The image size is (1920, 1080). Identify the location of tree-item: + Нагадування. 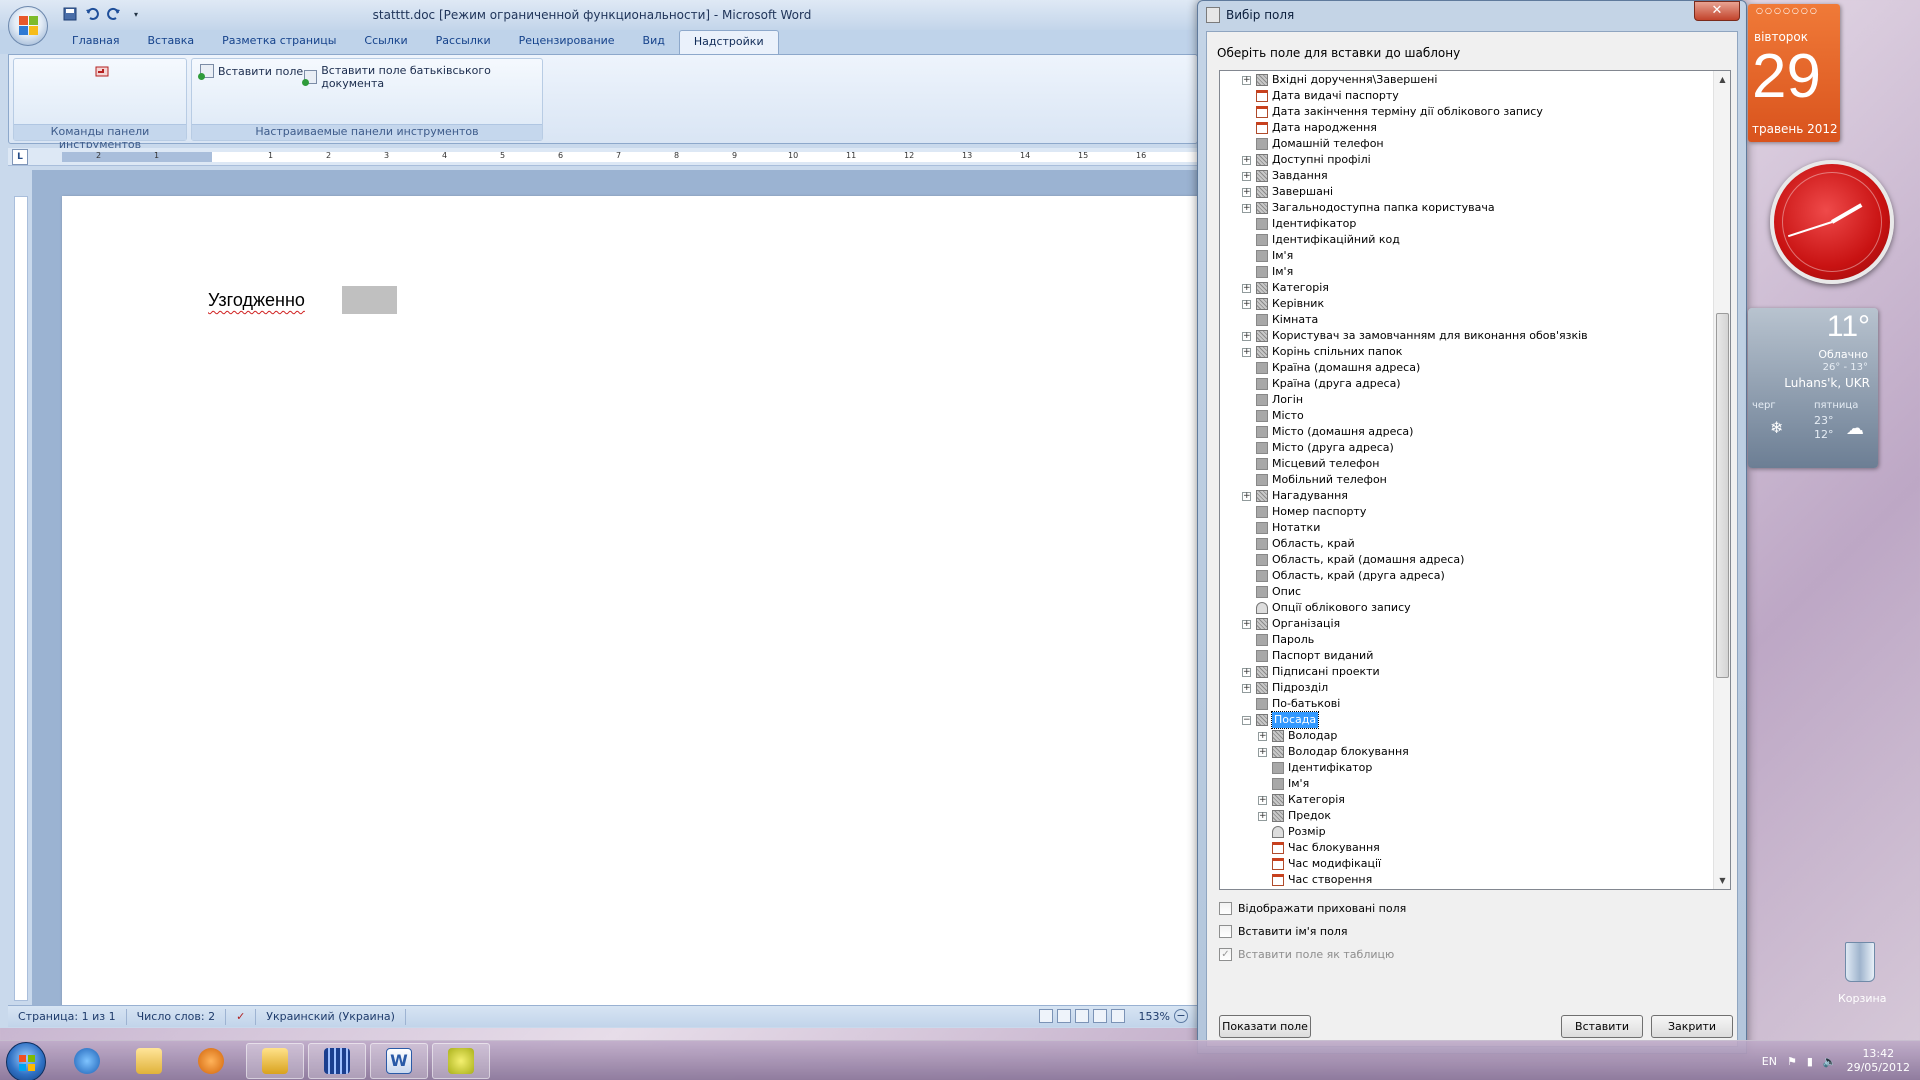
(1466, 496).